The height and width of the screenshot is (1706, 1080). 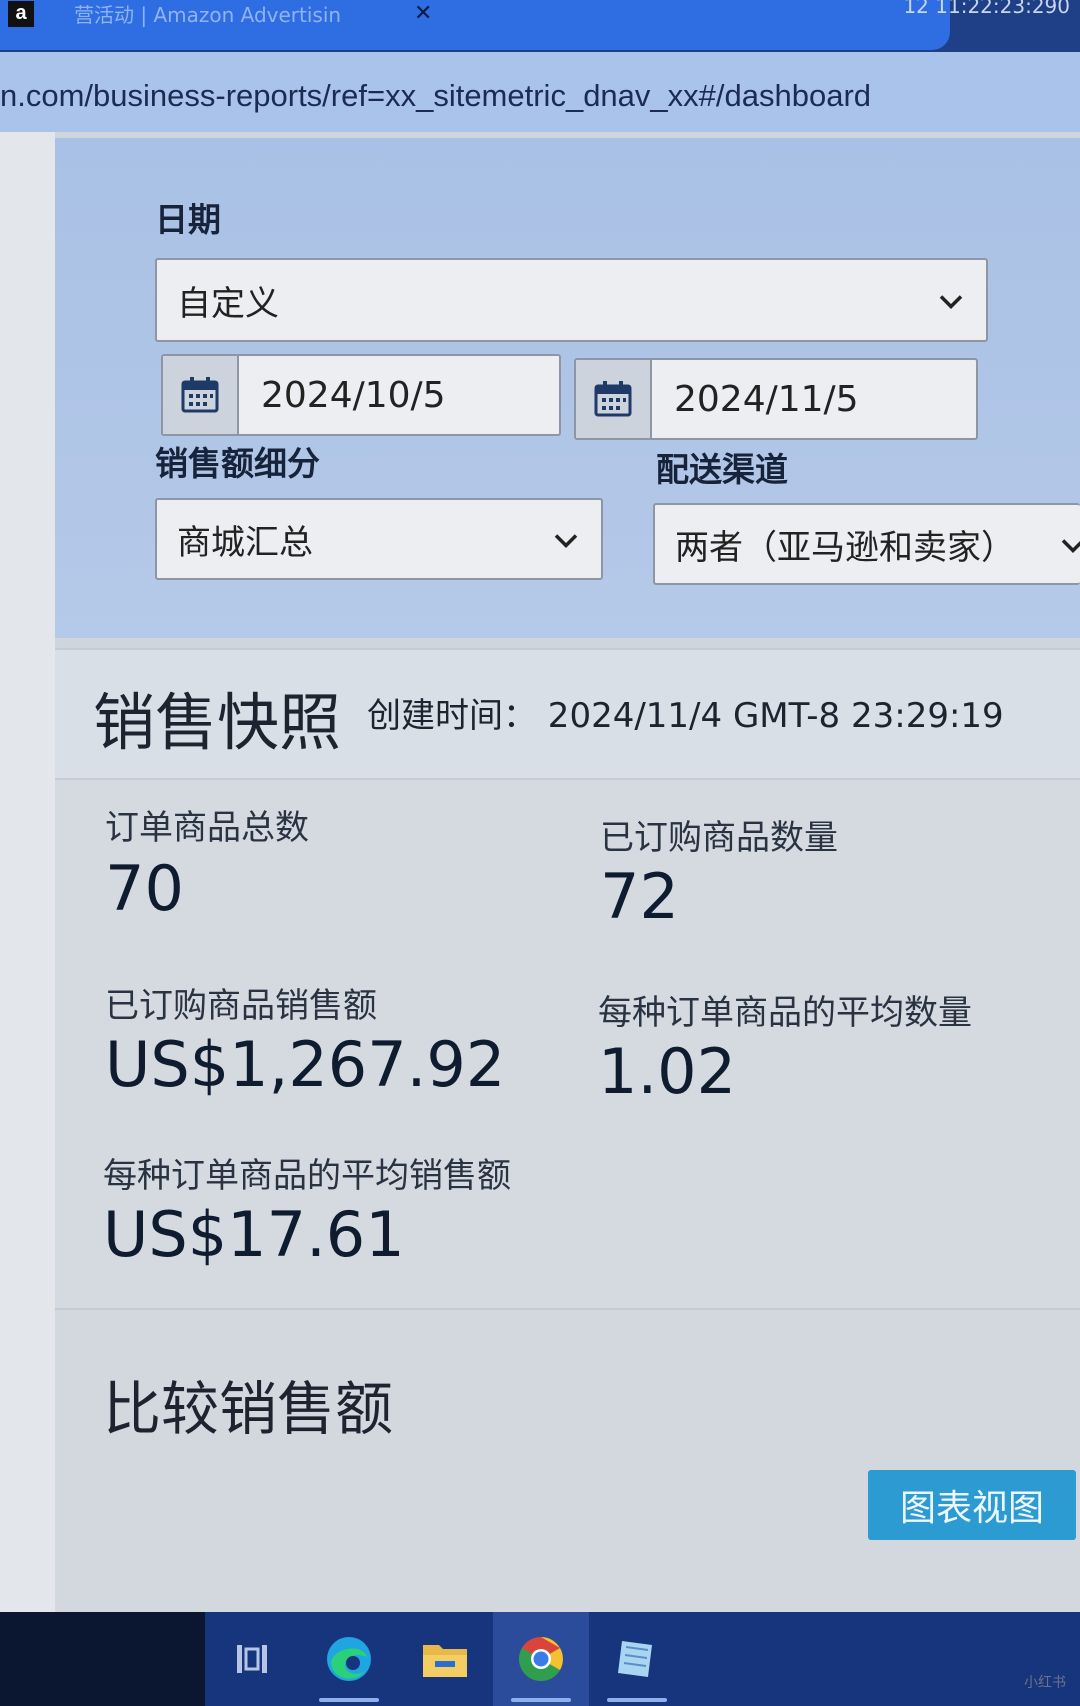 What do you see at coordinates (207, 828) in the screenshot?
I see `metric-label-total-order-items: 订单商品总数` at bounding box center [207, 828].